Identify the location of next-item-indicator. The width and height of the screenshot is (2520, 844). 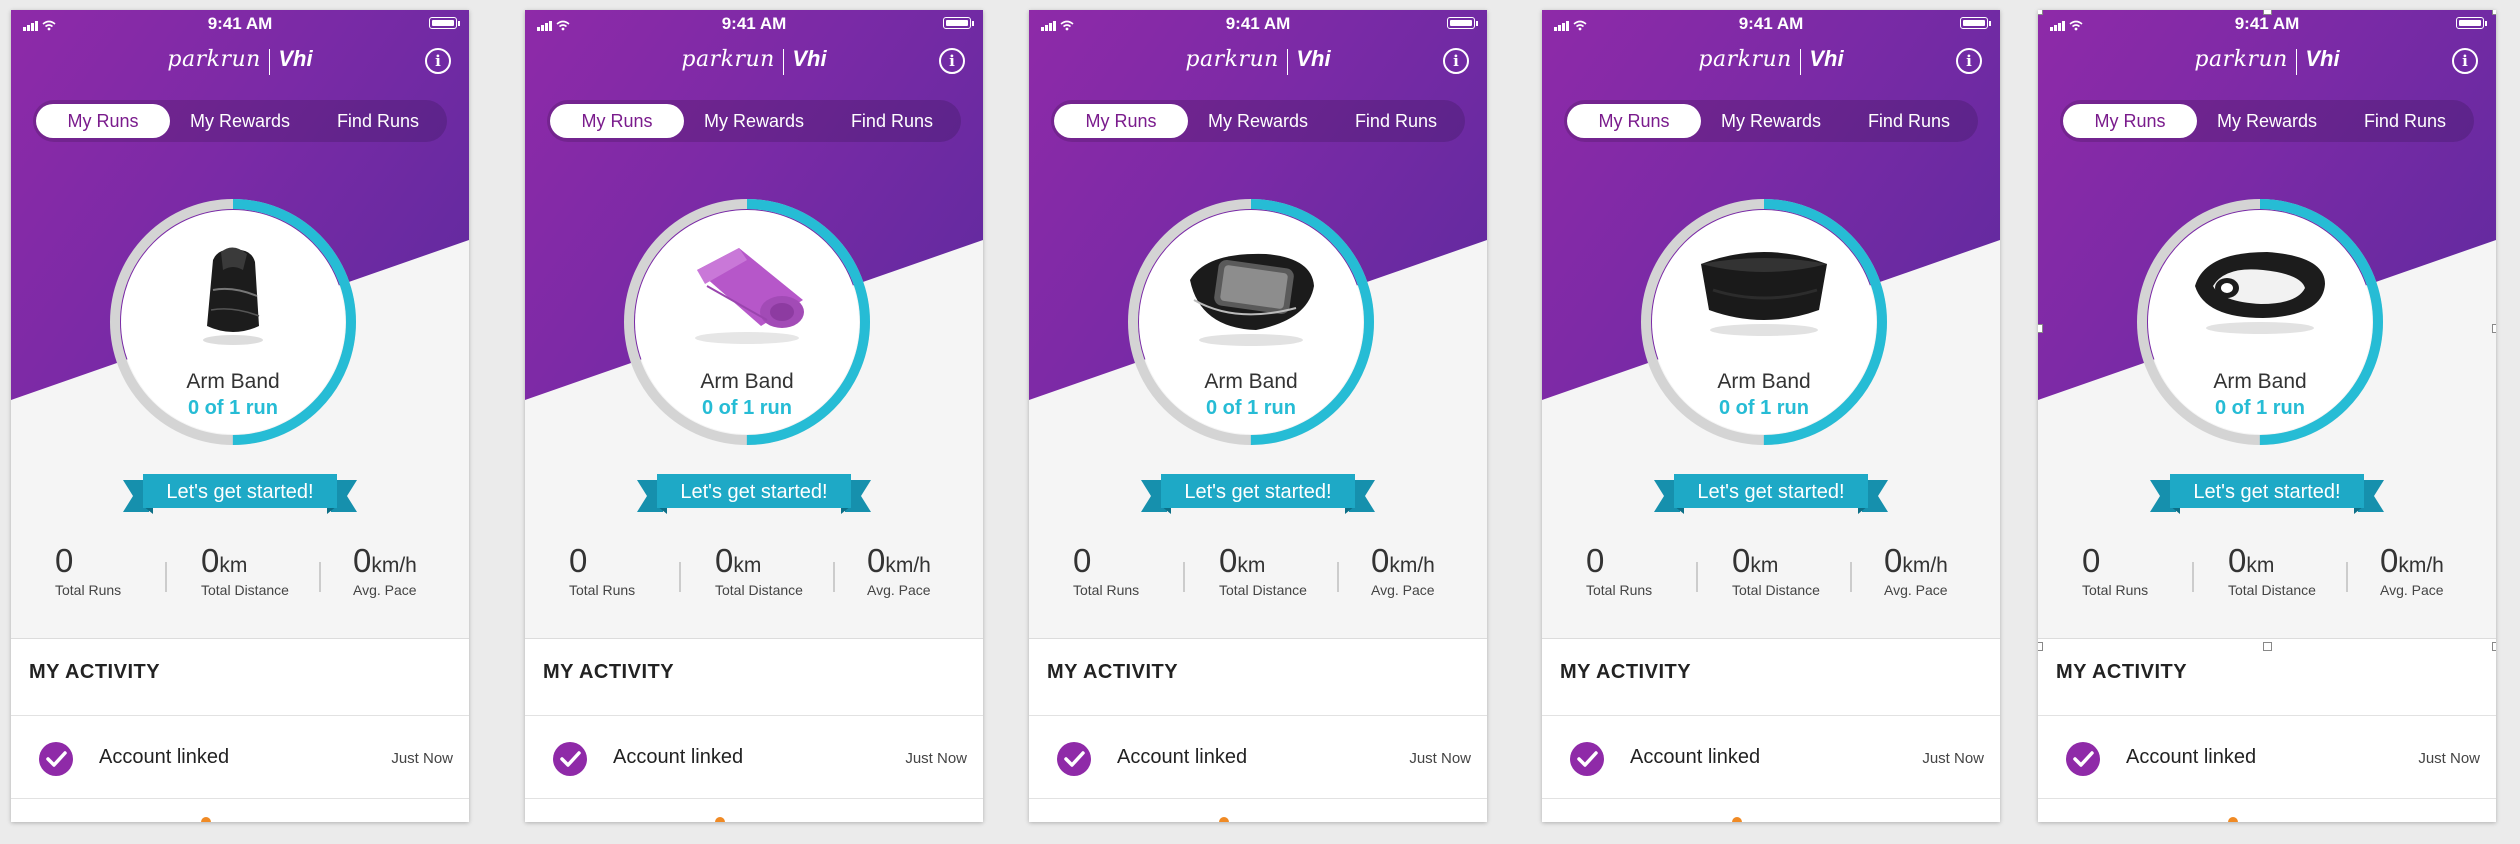
(2233, 819).